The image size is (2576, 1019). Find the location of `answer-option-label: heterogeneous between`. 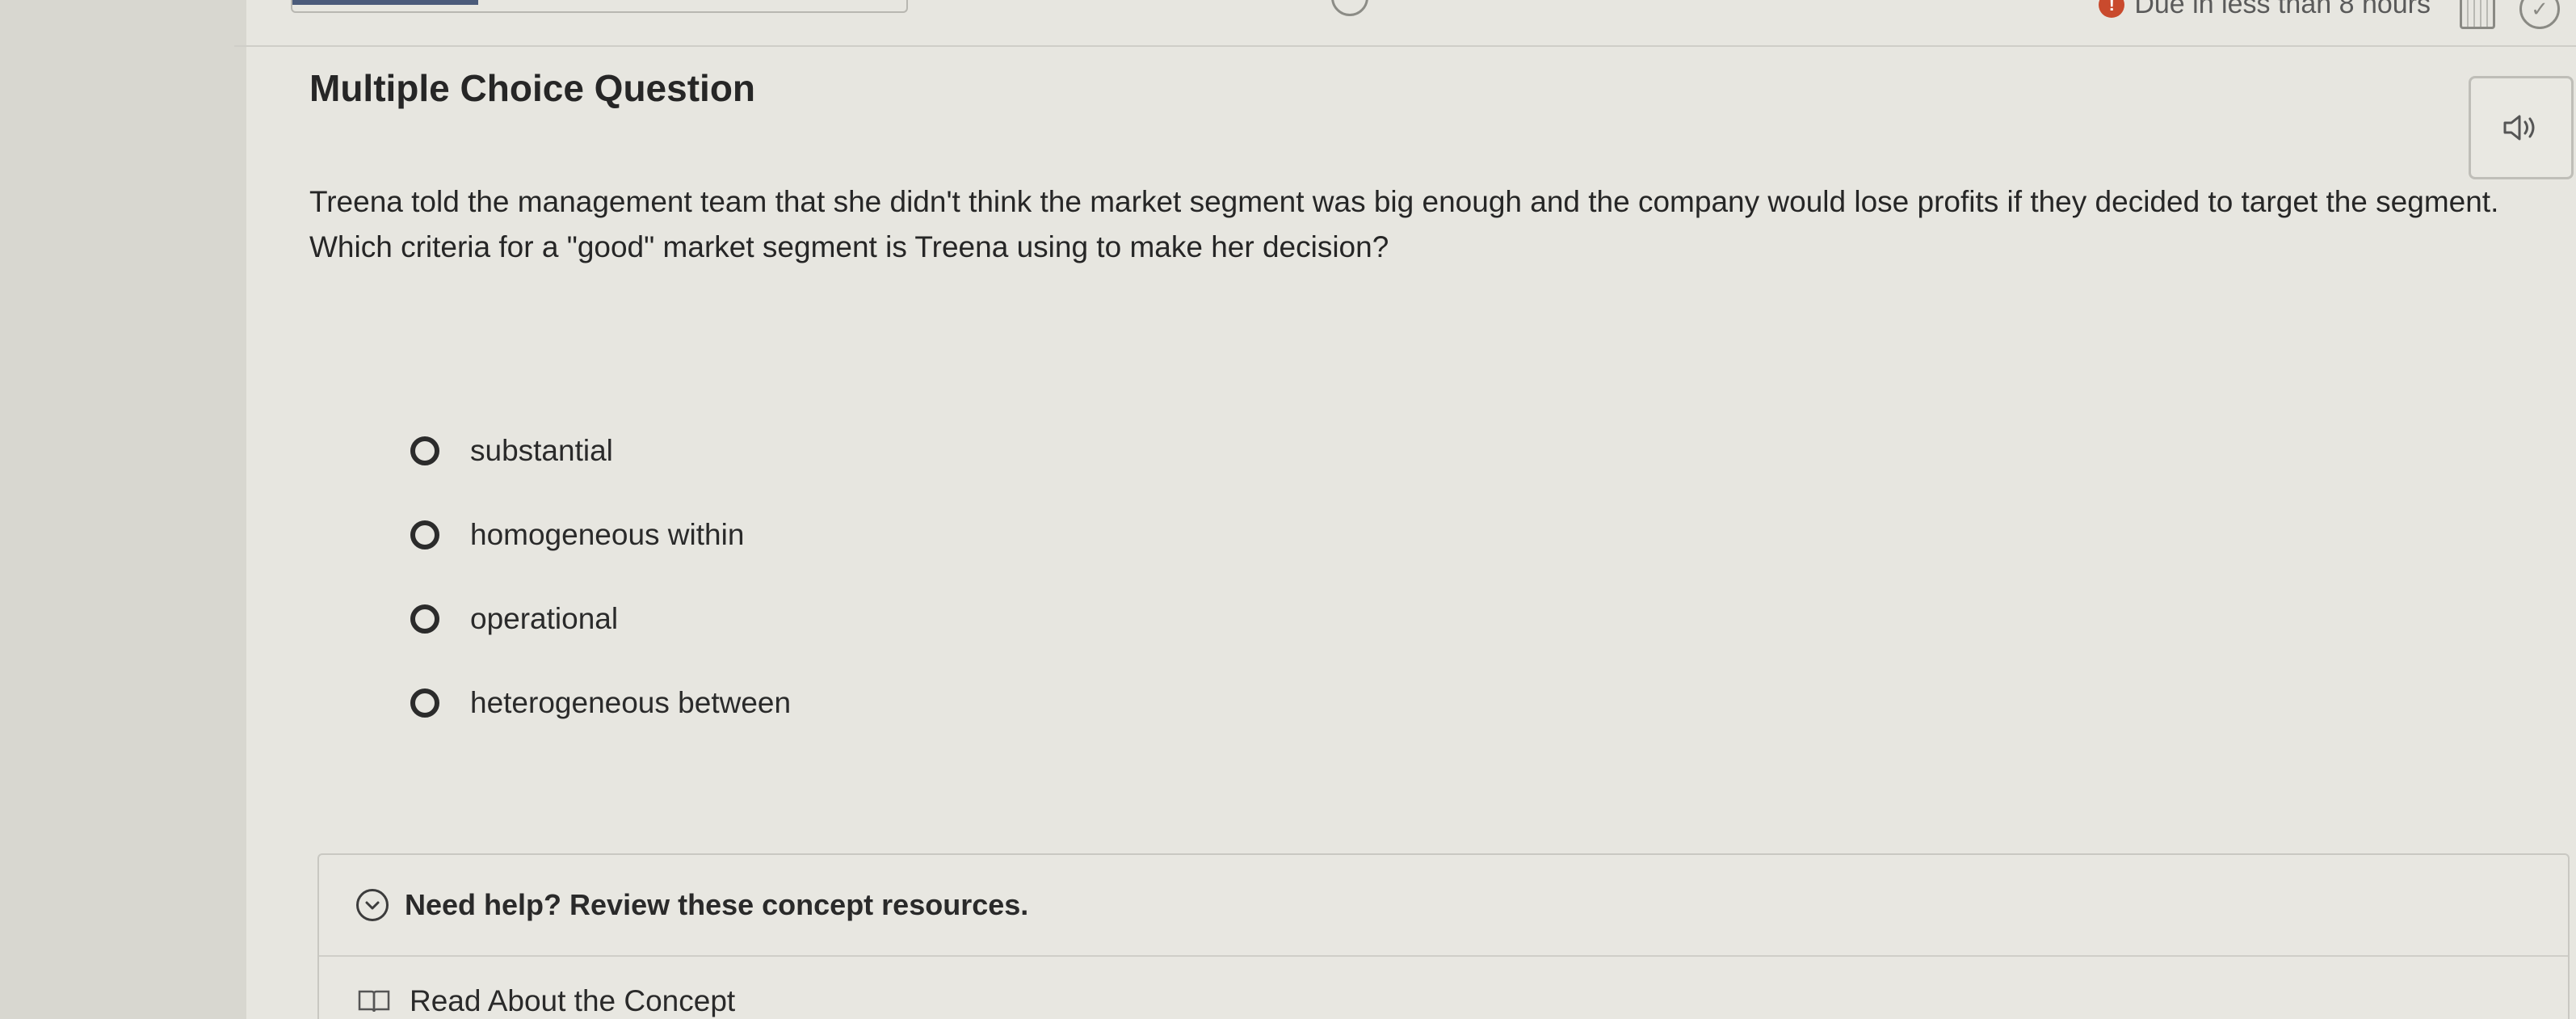

answer-option-label: heterogeneous between is located at coordinates (631, 702).